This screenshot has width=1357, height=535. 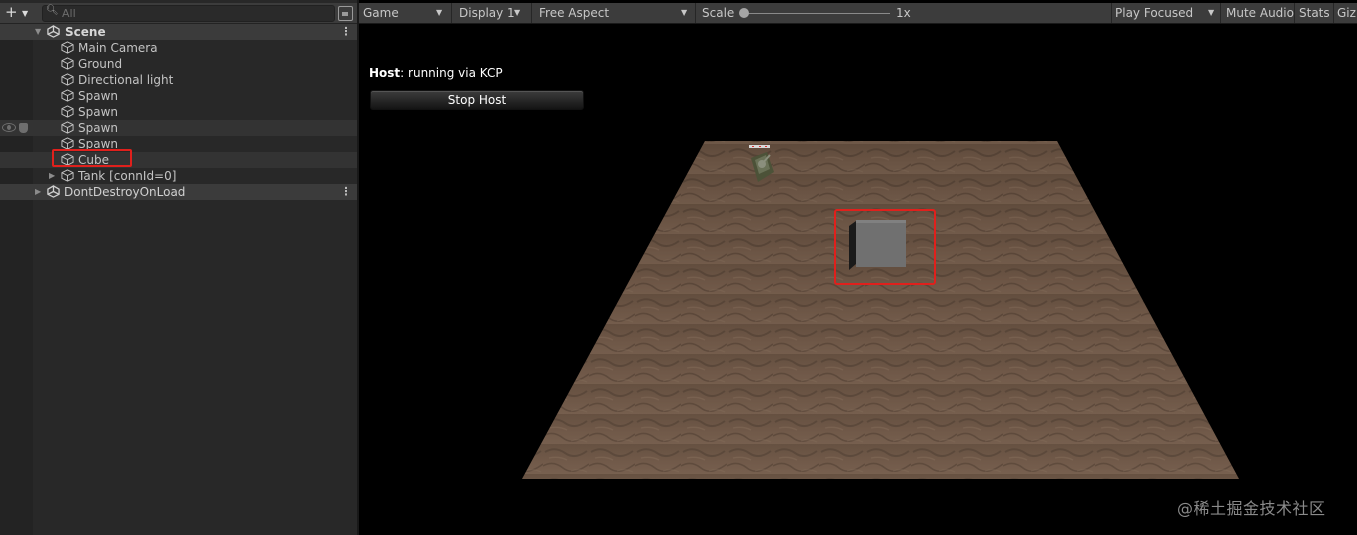 What do you see at coordinates (178, 176) in the screenshot?
I see `hierarchy-item: ▶ Tank [connId=0]` at bounding box center [178, 176].